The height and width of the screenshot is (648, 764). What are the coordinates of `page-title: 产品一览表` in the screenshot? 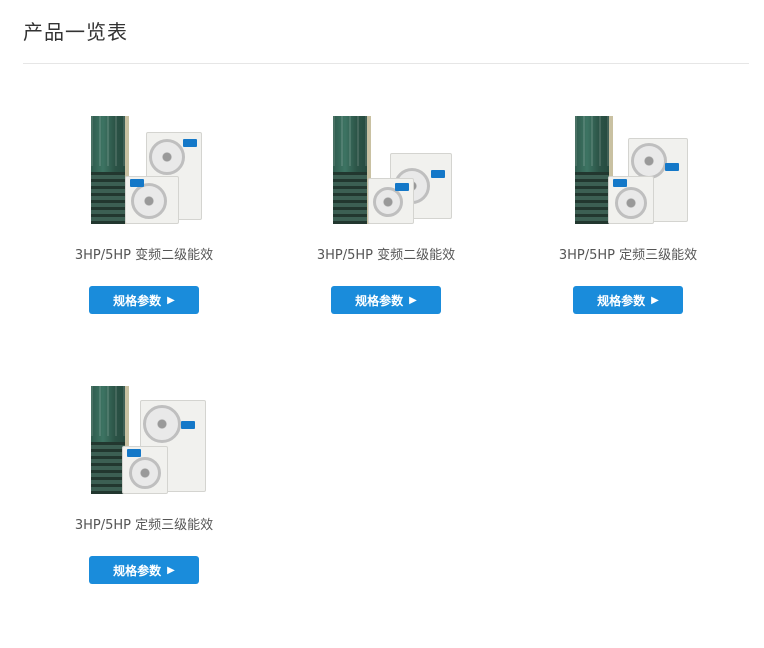 It's located at (75, 32).